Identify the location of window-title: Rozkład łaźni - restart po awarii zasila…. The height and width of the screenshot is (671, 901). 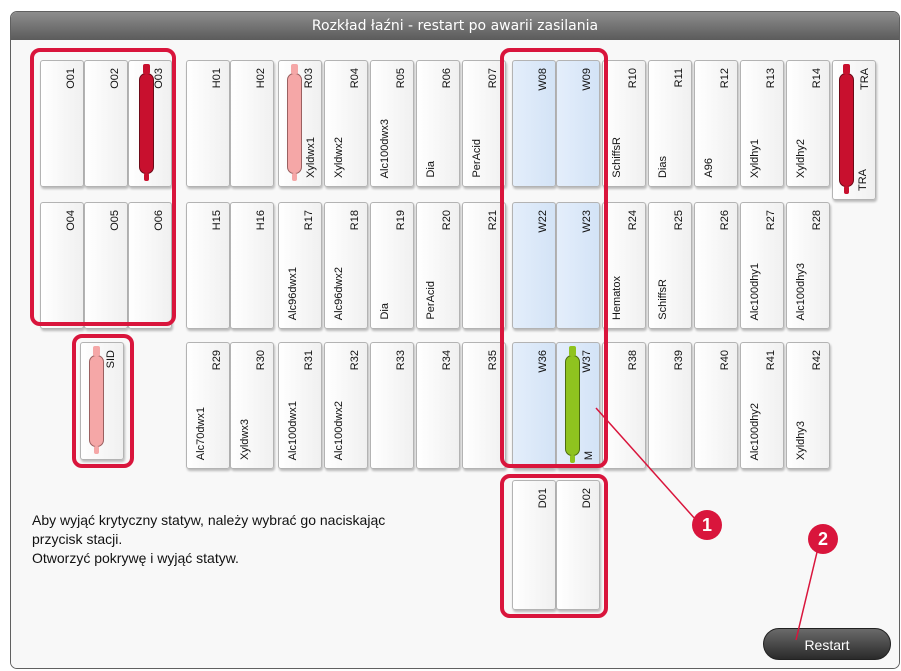
(455, 26).